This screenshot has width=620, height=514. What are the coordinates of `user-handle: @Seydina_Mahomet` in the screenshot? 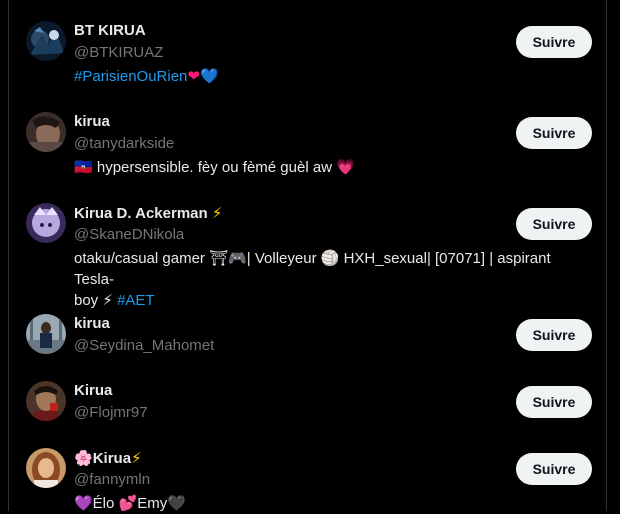 It's located at (144, 346).